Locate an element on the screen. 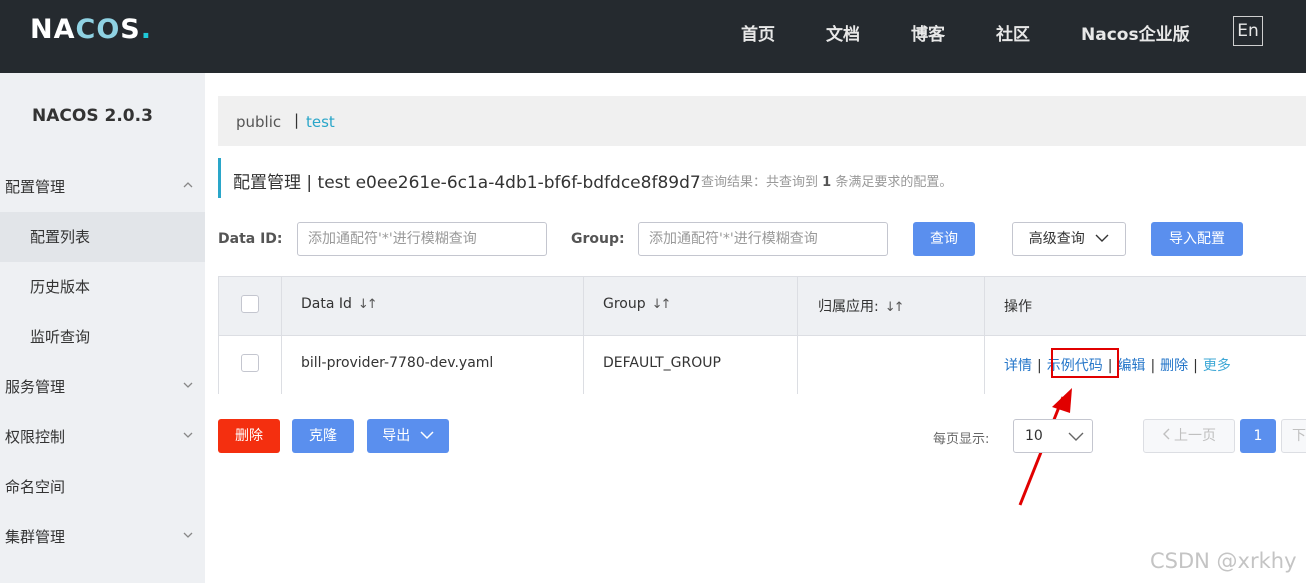 Image resolution: width=1306 pixels, height=583 pixels. advanced-query-button: 高级查询 is located at coordinates (1069, 239).